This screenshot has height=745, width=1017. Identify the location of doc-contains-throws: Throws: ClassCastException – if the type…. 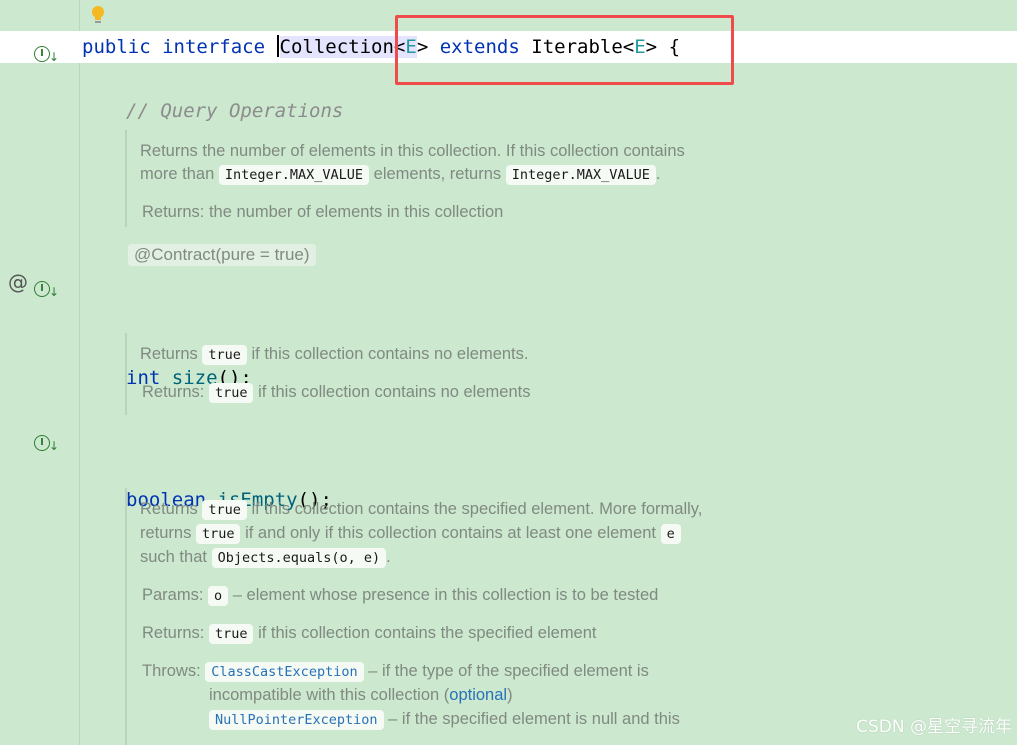
(395, 672).